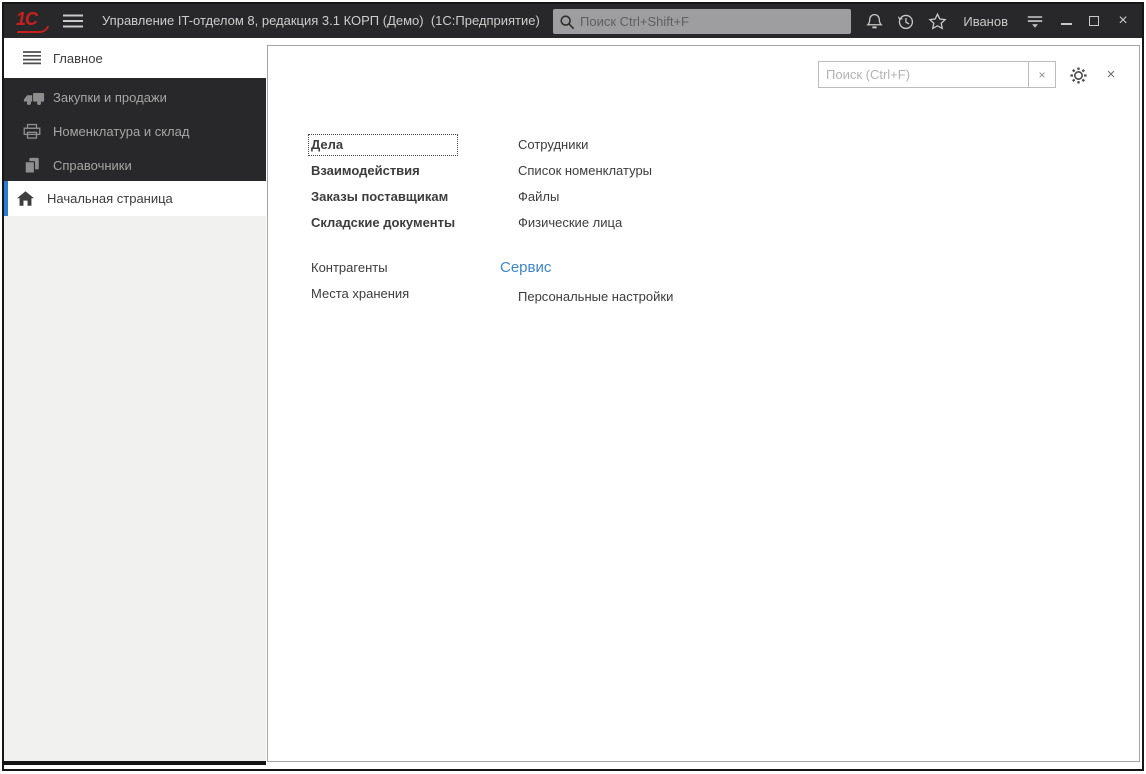 The width and height of the screenshot is (1146, 774). What do you see at coordinates (383, 197) in the screenshot?
I see `link-zakazy-postavshchikam: Заказы поставщикам` at bounding box center [383, 197].